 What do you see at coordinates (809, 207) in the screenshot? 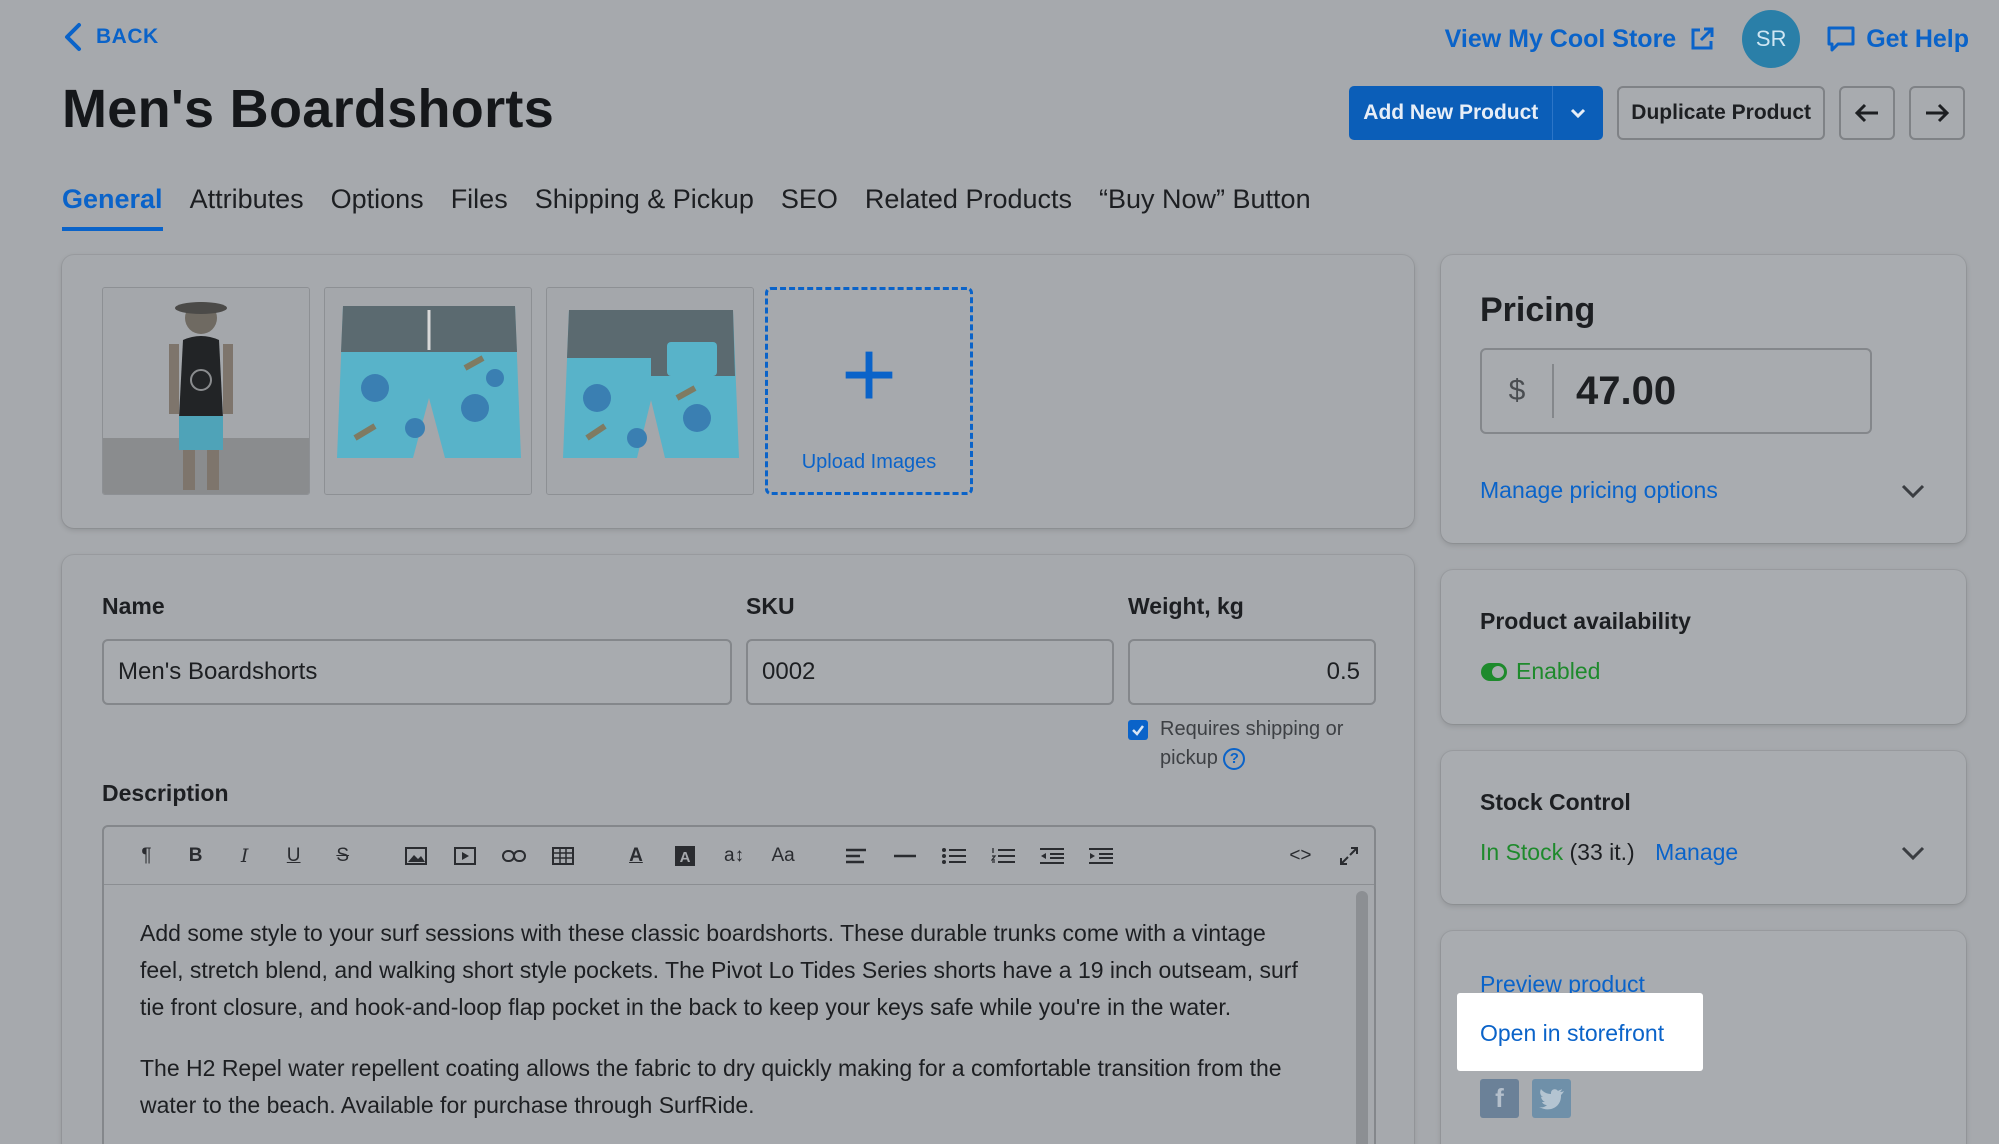
I see `tab-seo: SEO` at bounding box center [809, 207].